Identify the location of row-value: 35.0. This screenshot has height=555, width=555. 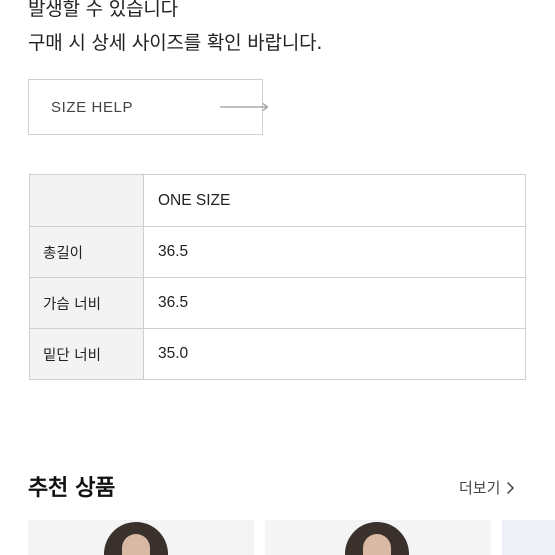
(334, 354).